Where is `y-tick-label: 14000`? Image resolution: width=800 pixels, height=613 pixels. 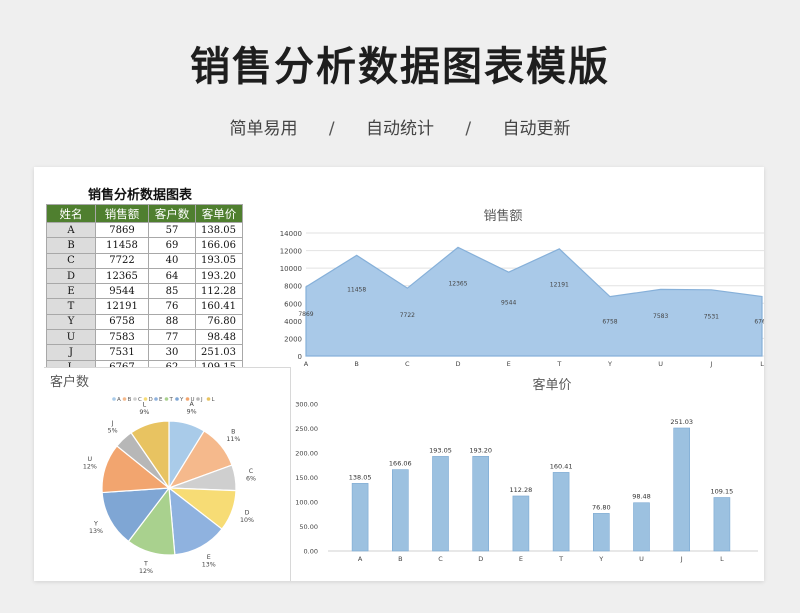 y-tick-label: 14000 is located at coordinates (291, 234).